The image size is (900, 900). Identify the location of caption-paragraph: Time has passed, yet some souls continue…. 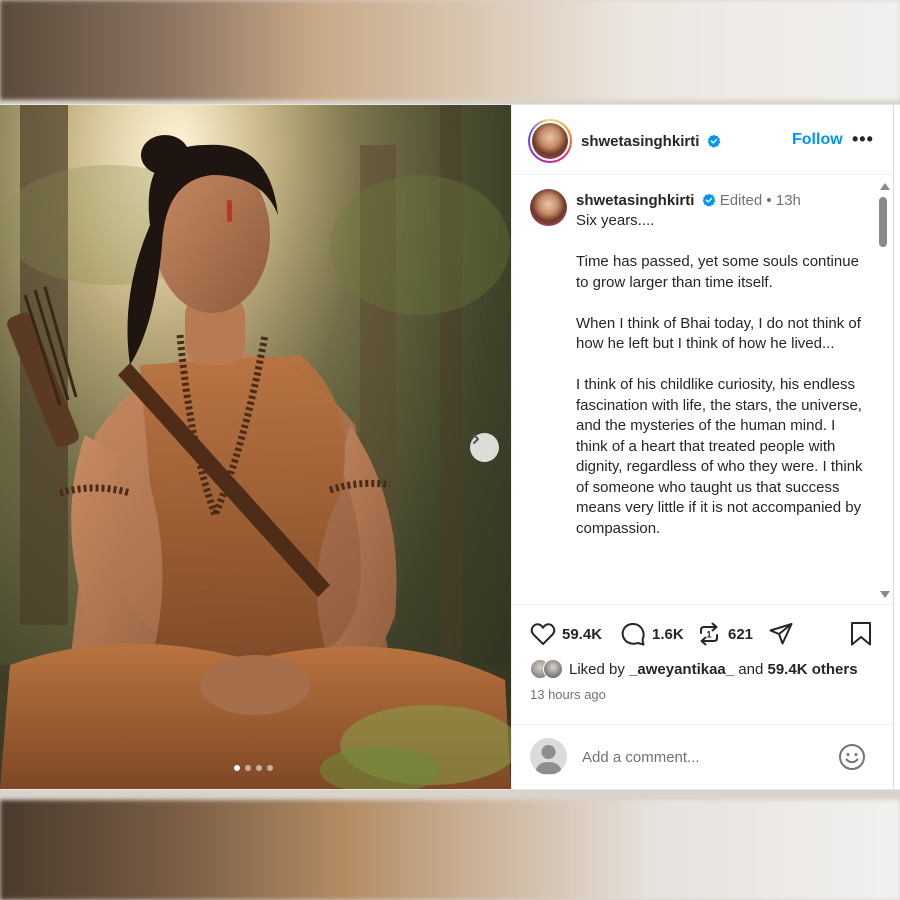
(717, 272).